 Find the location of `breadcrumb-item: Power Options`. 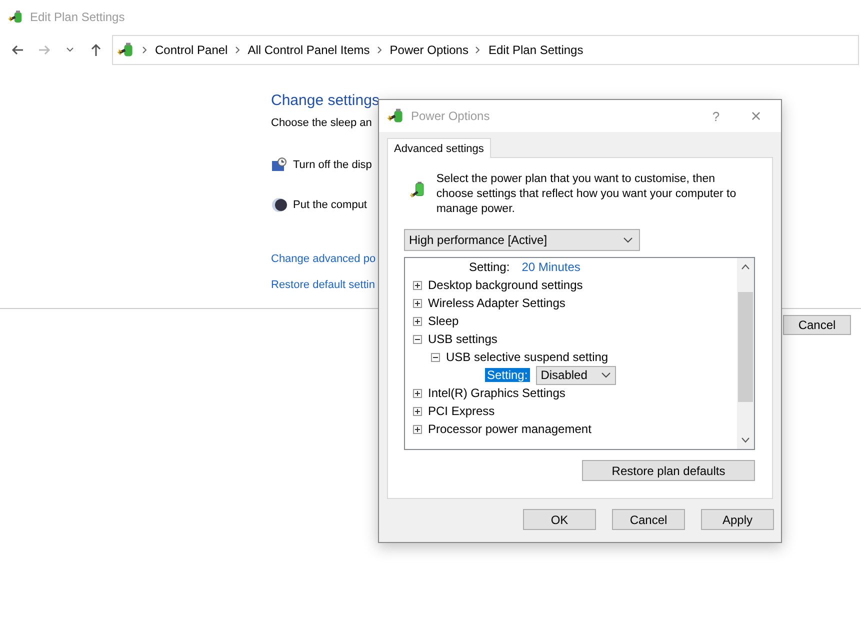

breadcrumb-item: Power Options is located at coordinates (429, 50).